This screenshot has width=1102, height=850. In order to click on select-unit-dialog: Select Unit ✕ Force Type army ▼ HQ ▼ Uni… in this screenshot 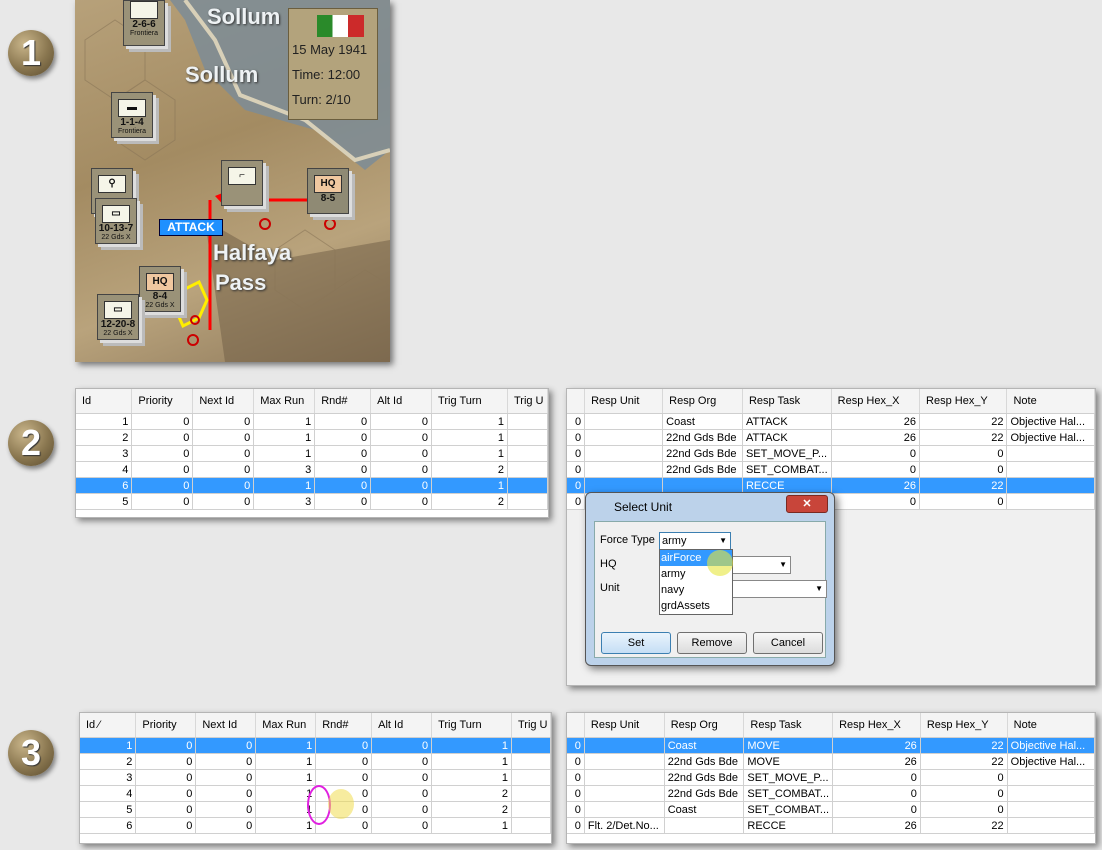, I will do `click(710, 579)`.